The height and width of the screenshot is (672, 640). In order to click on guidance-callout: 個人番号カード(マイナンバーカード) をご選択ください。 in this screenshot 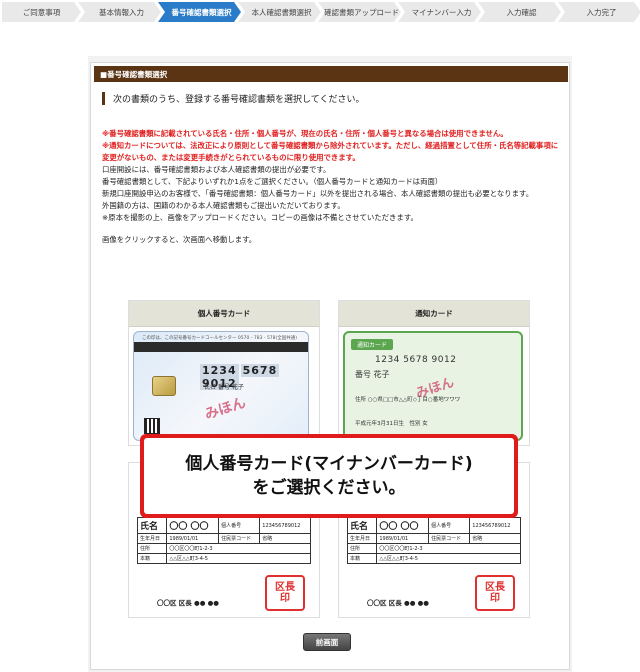, I will do `click(329, 476)`.